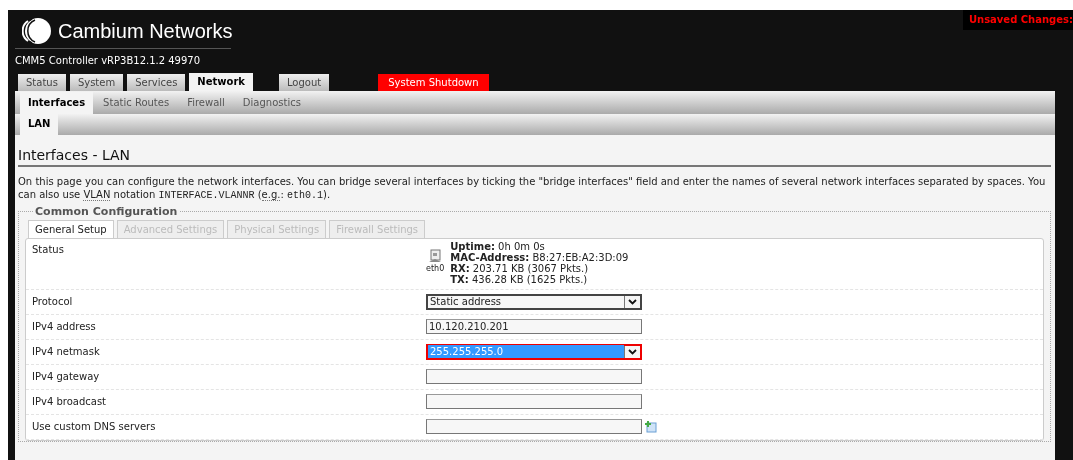 Image resolution: width=1073 pixels, height=460 pixels. I want to click on section-legend: Common Configuration, so click(106, 211).